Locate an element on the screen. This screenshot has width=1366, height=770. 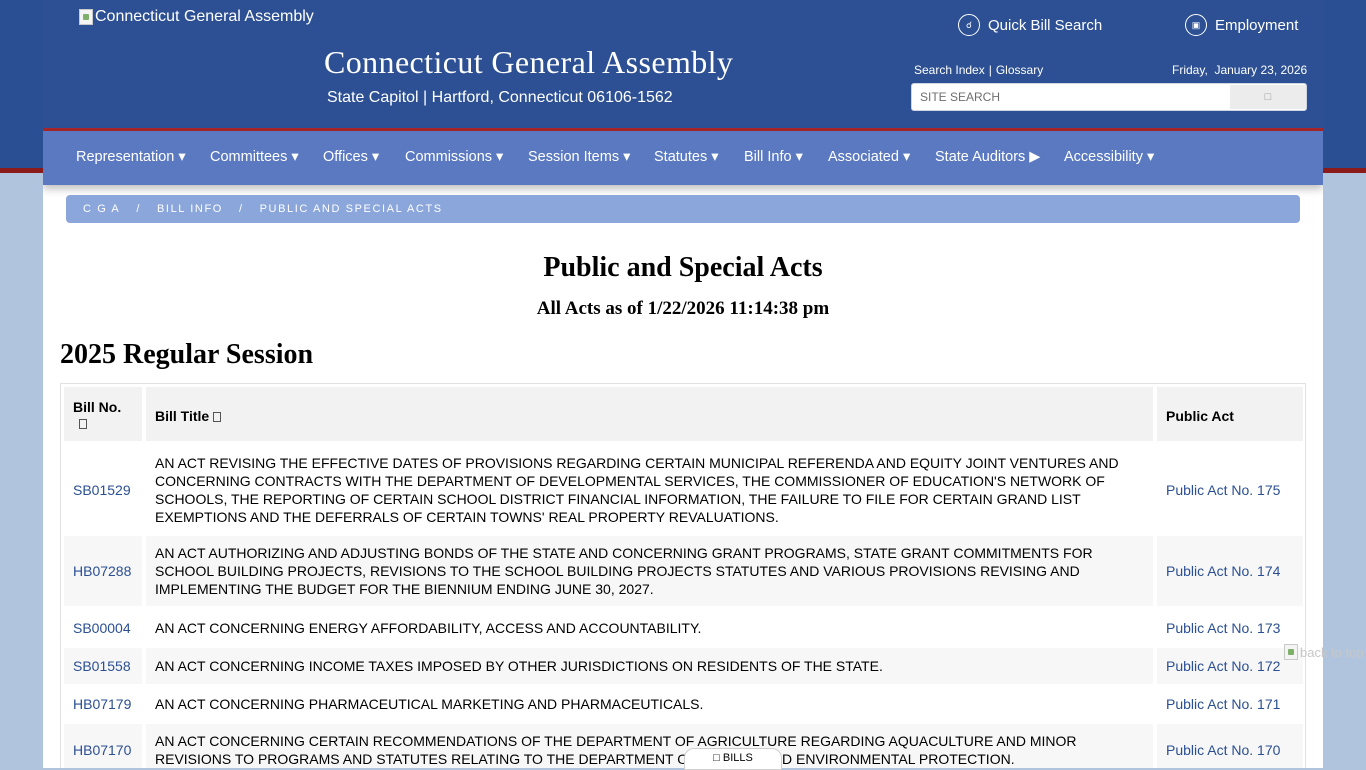
quick-bill-search-link: ☌ Quick Bill Search is located at coordinates (1030, 25).